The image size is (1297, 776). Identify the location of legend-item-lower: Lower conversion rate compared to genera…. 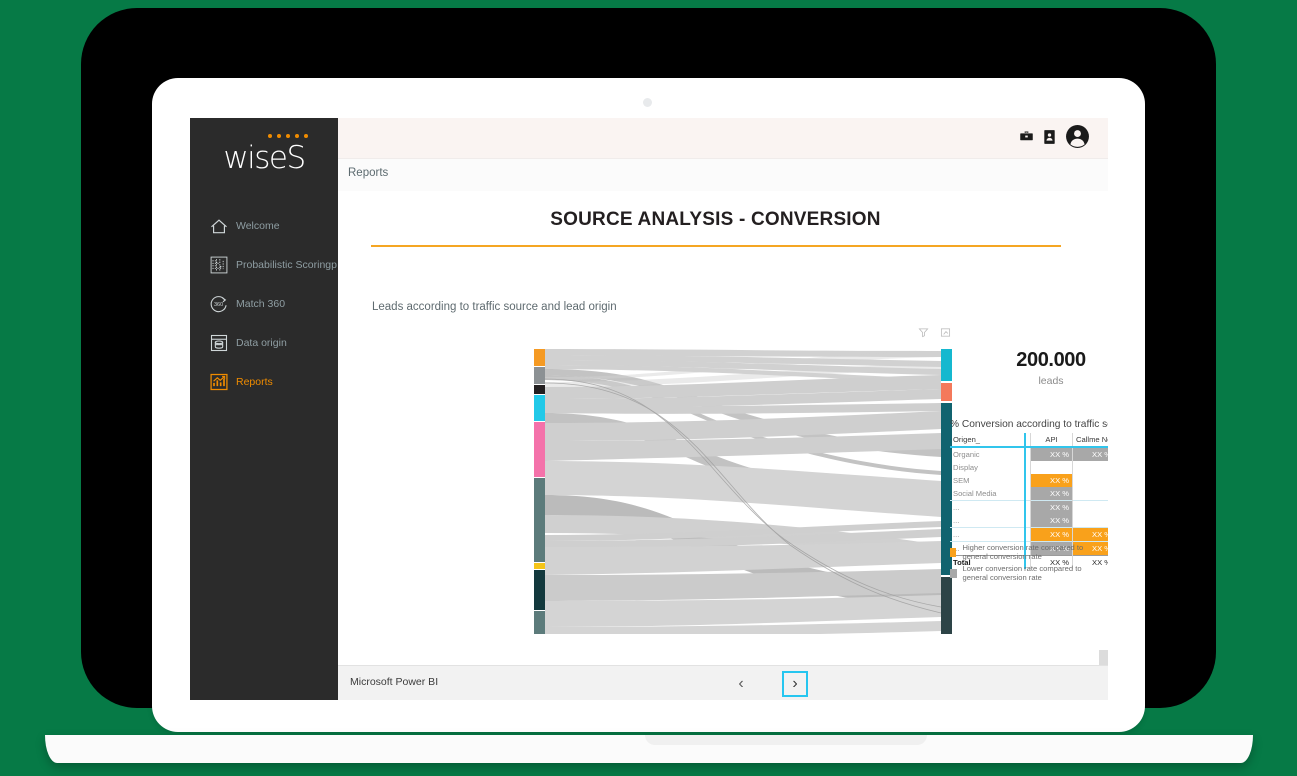
(1029, 573).